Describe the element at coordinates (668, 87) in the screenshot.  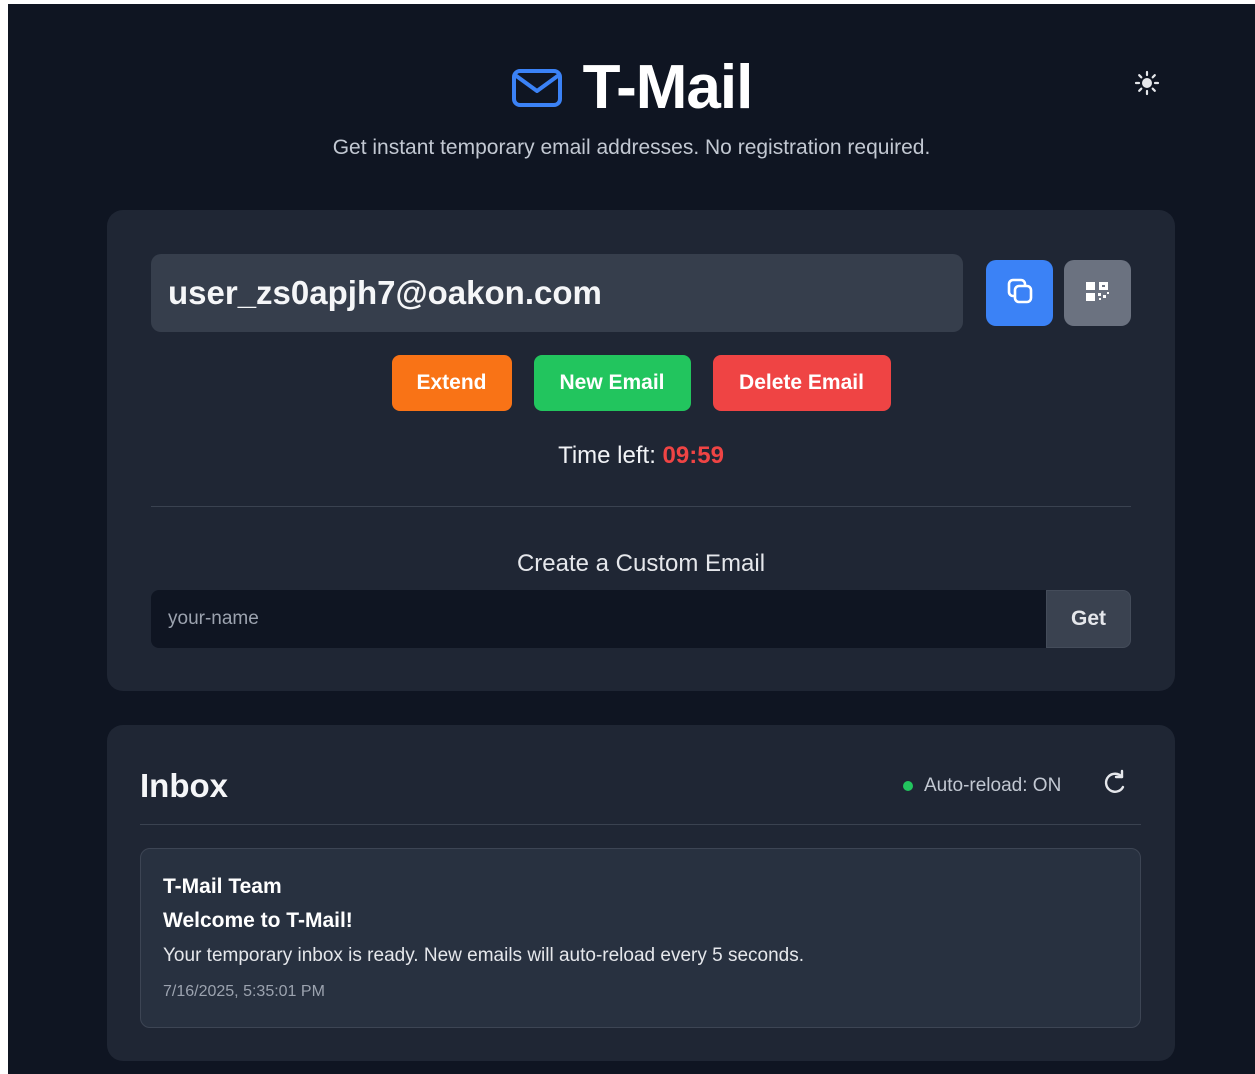
I see `page-title: T-Mail` at that location.